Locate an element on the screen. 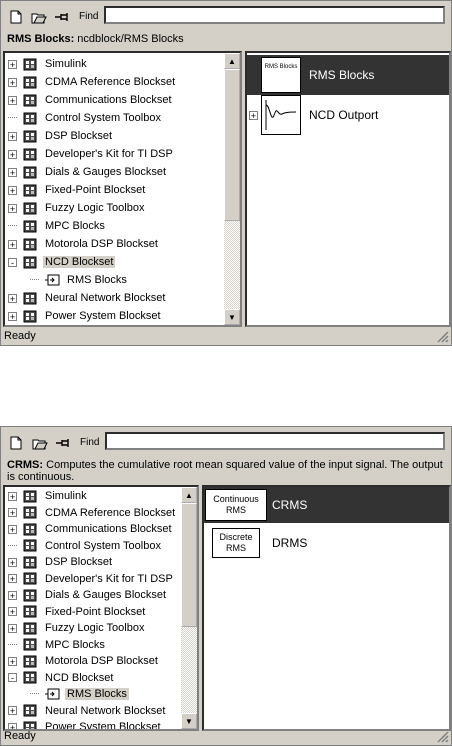  subsystem-icon is located at coordinates (52, 280).